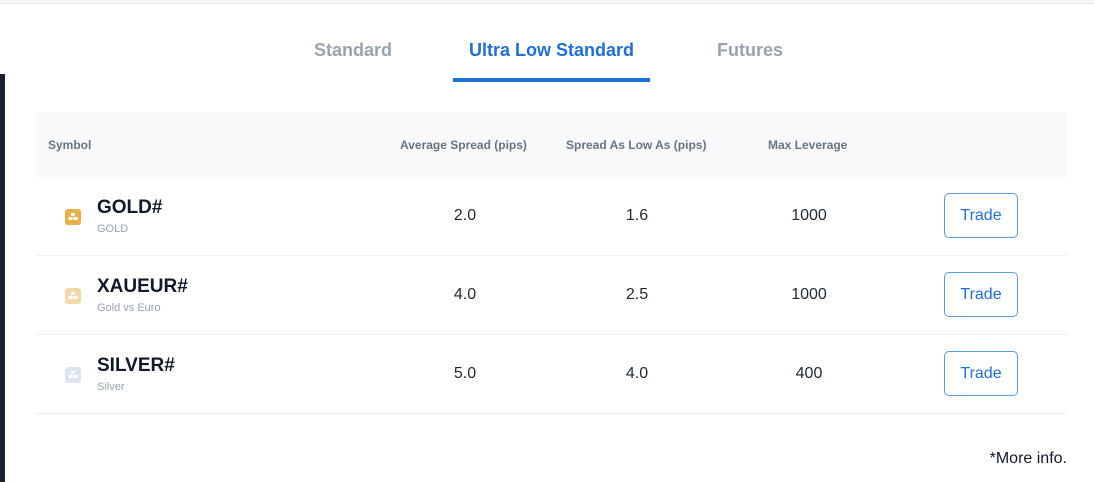  Describe the element at coordinates (750, 56) in the screenshot. I see `tab-futures: Futures` at that location.